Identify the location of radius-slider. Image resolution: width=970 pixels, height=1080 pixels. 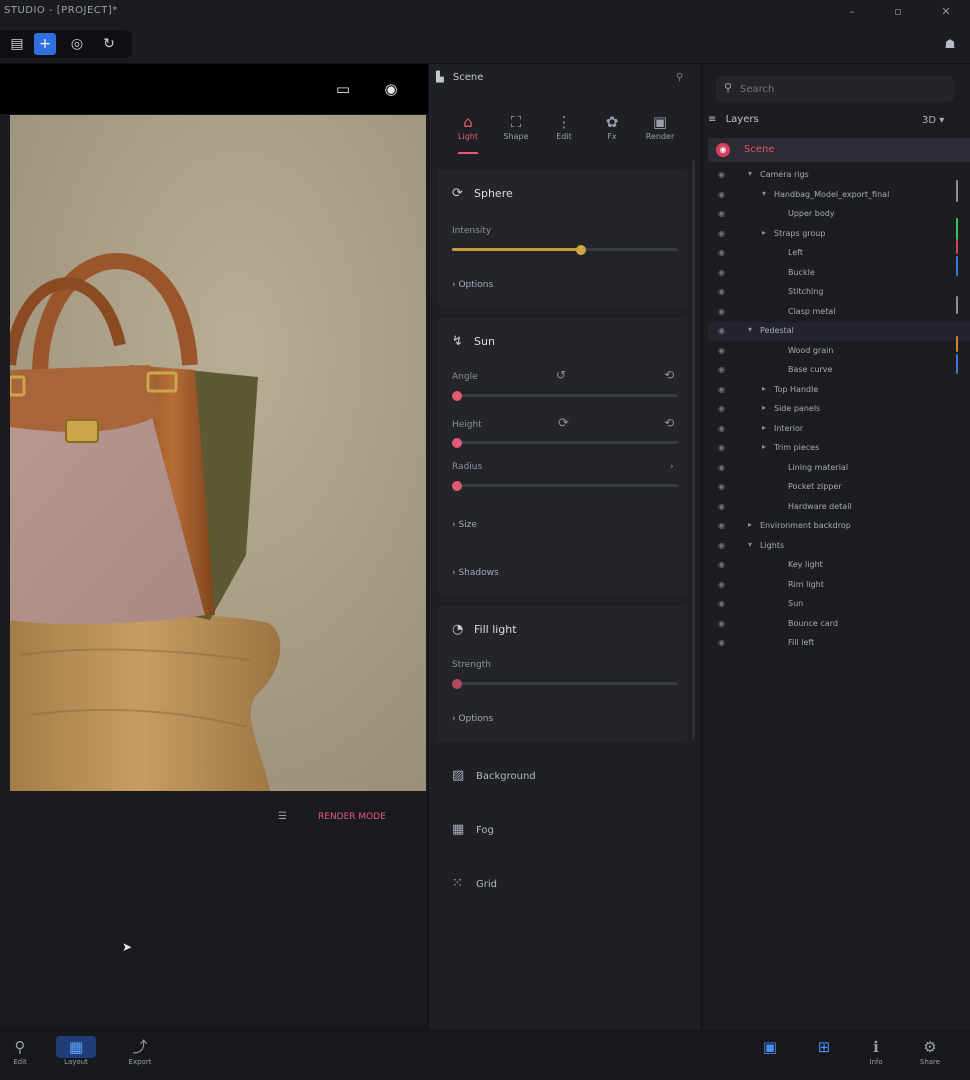
(565, 485).